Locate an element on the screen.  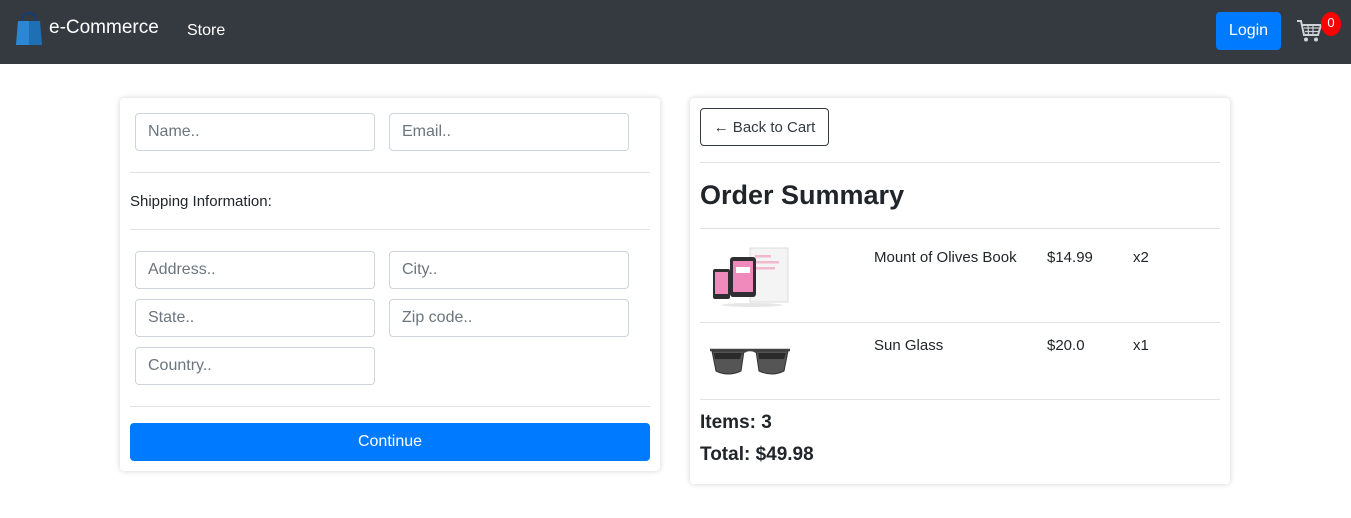
item-name: Mount of Olives Book is located at coordinates (945, 257).